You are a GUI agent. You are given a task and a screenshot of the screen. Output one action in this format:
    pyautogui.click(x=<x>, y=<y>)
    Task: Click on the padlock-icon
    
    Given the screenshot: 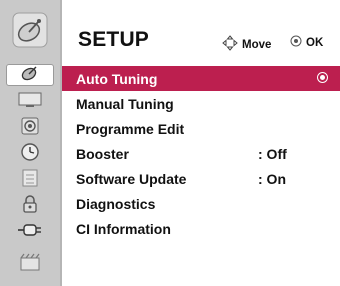 What is the action you would take?
    pyautogui.click(x=30, y=206)
    